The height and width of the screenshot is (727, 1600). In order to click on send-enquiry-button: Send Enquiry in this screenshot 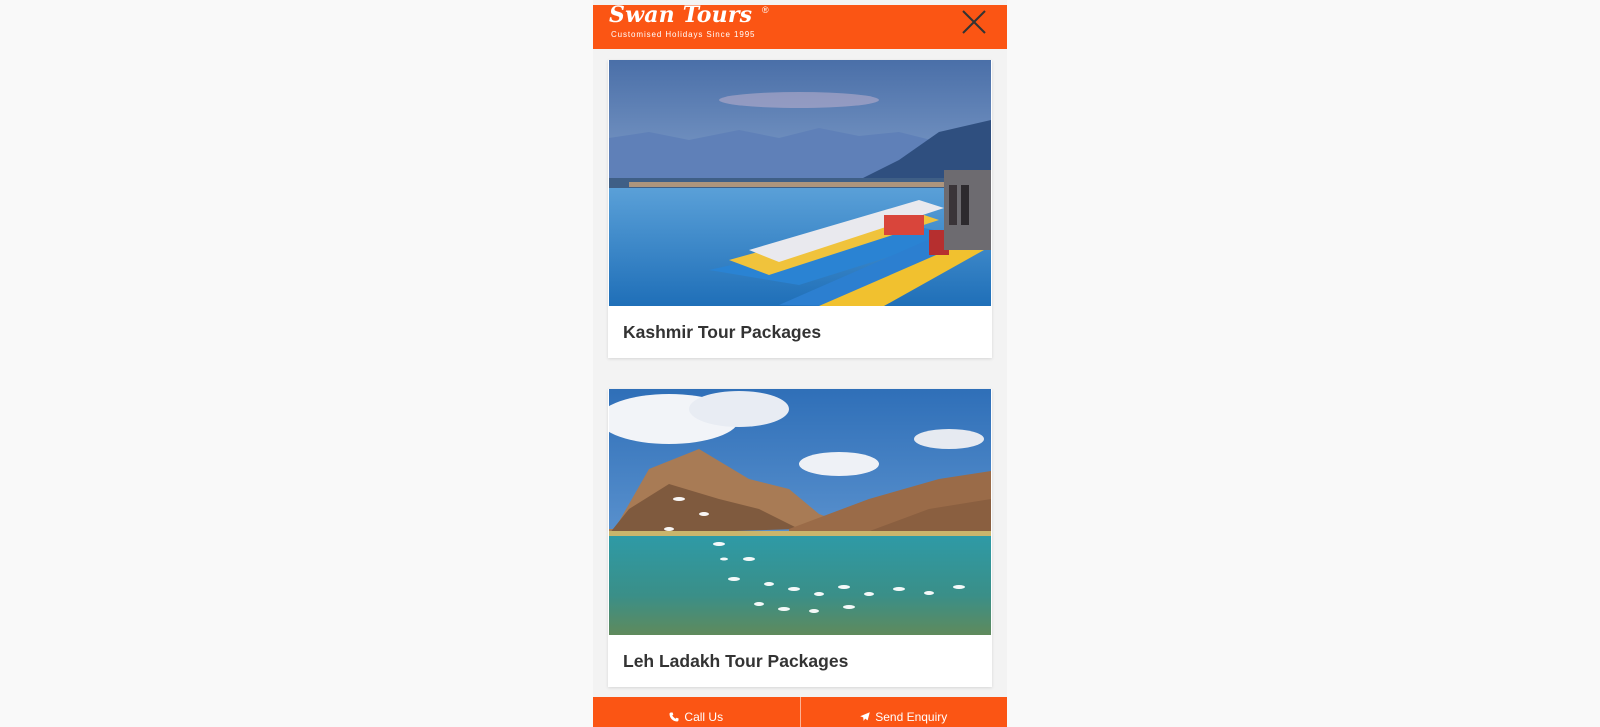, I will do `click(903, 712)`.